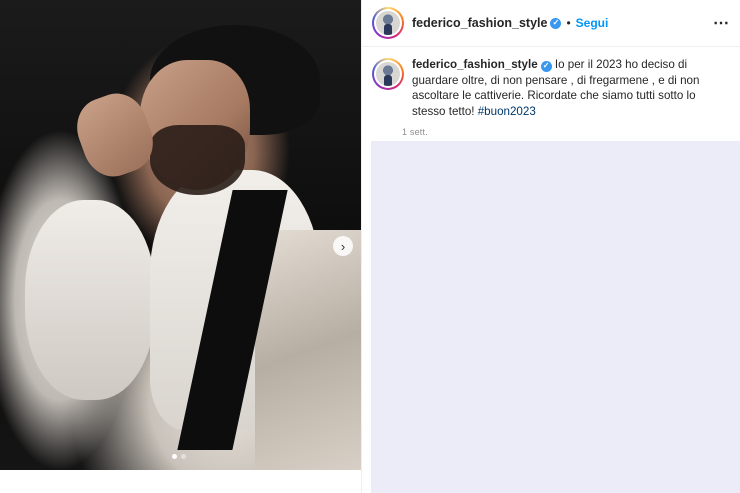 This screenshot has height=493, width=740. Describe the element at coordinates (507, 111) in the screenshot. I see `hashtag-link: #buon2023` at that location.